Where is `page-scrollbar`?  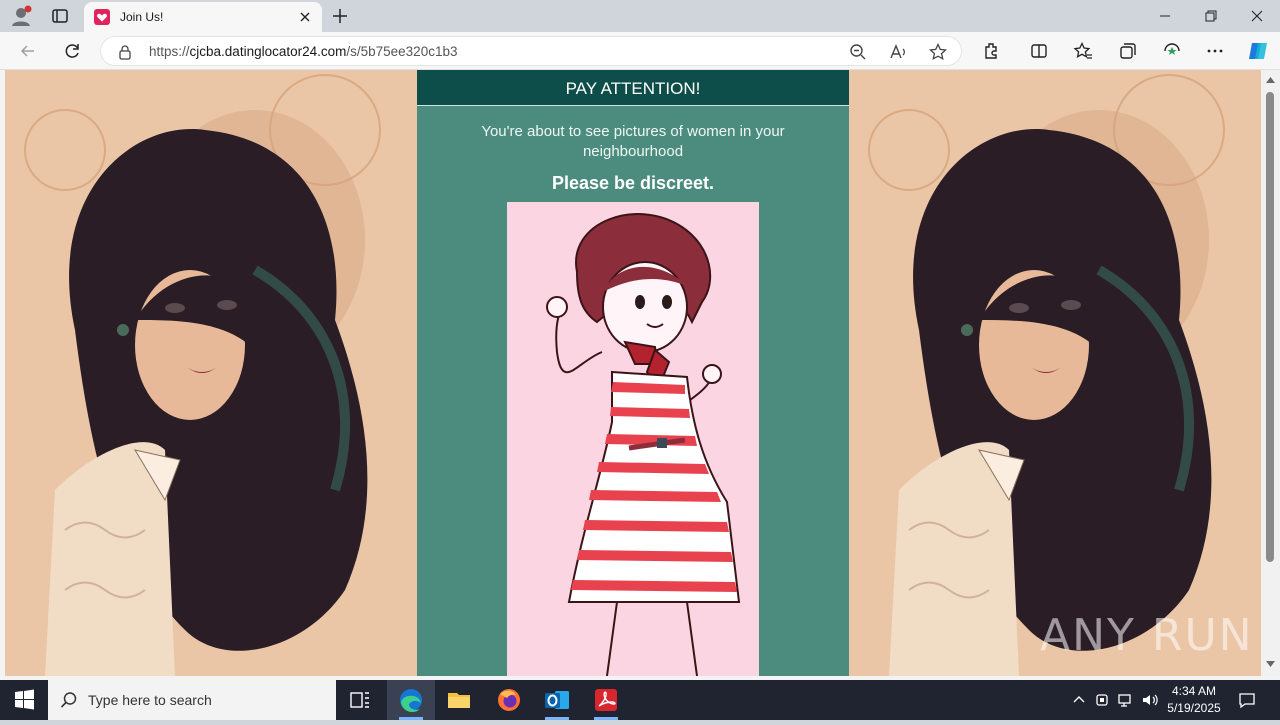
page-scrollbar is located at coordinates (1270, 373).